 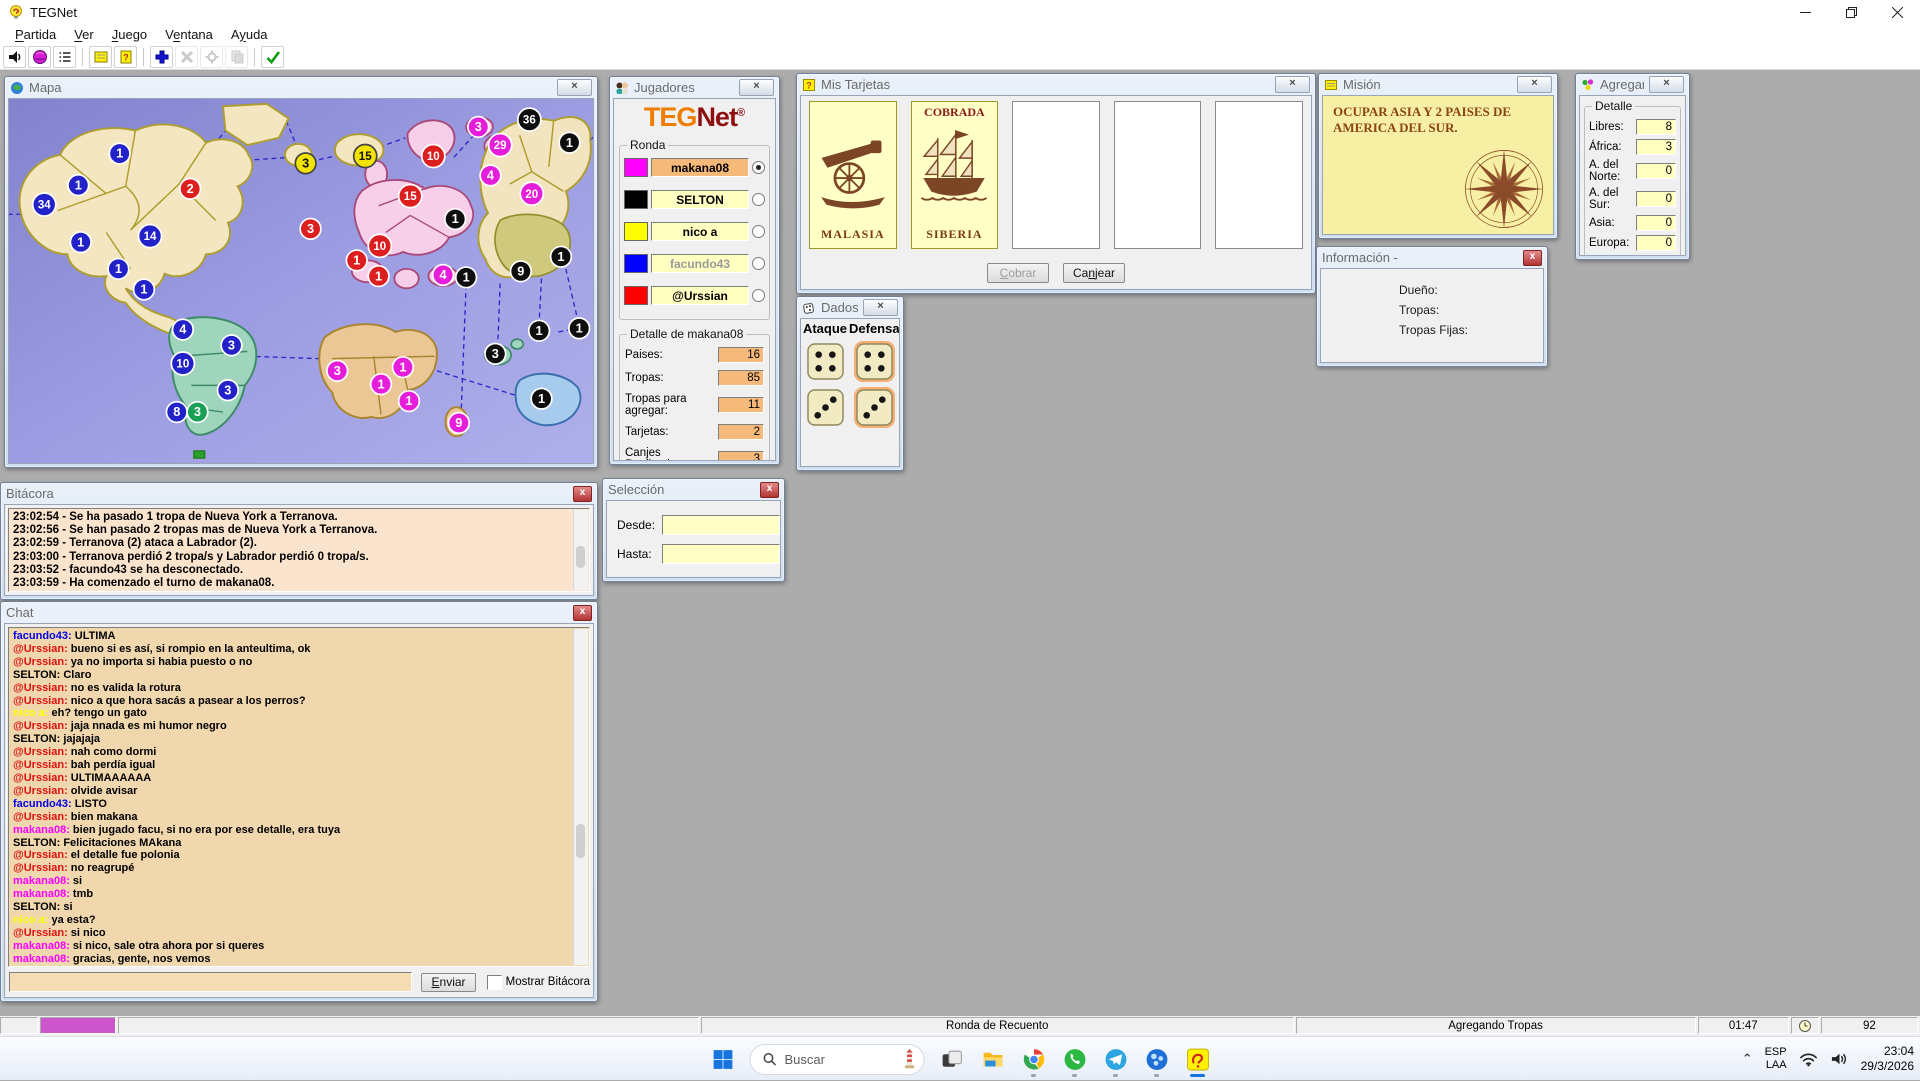 What do you see at coordinates (993, 1059) in the screenshot?
I see `taskbar-app-explorer` at bounding box center [993, 1059].